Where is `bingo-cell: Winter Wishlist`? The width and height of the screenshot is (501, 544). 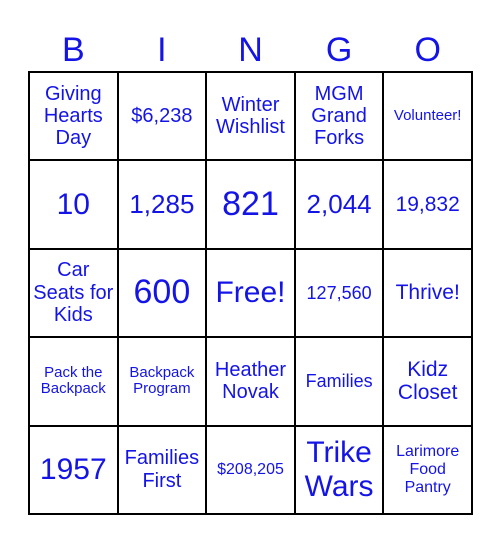
bingo-cell: Winter Wishlist is located at coordinates (250, 116).